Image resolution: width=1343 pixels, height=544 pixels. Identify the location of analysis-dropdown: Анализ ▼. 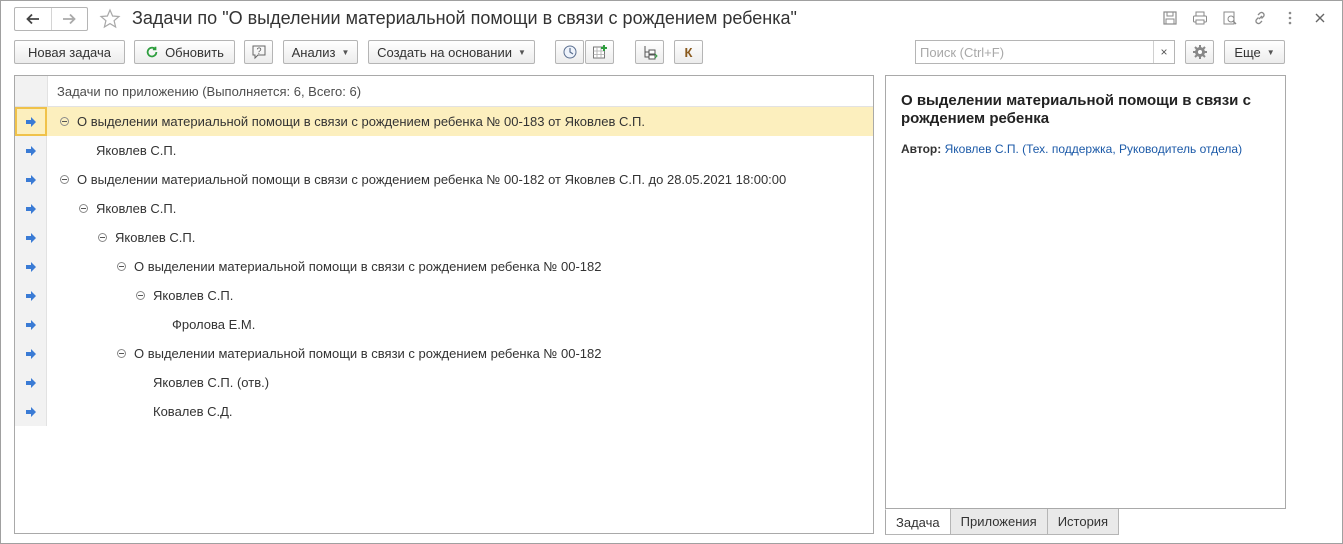
(320, 52).